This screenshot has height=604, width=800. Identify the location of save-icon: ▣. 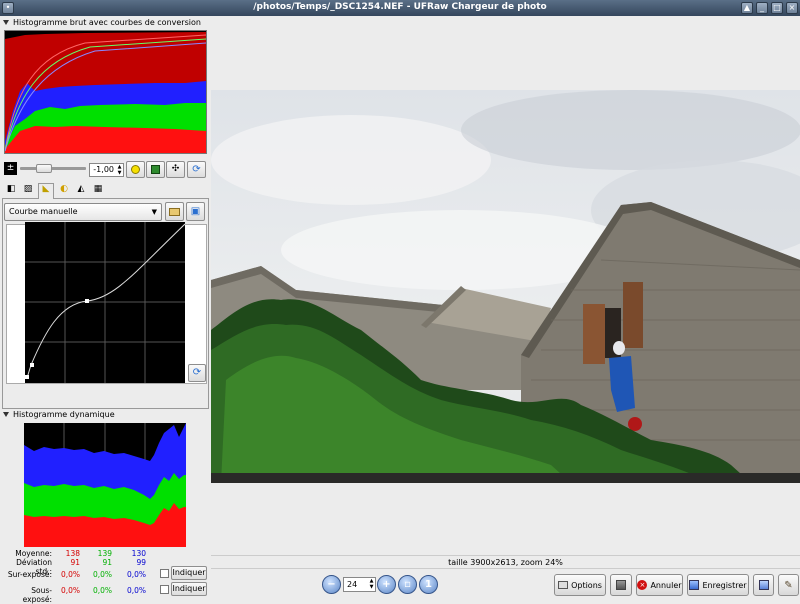
(195, 211).